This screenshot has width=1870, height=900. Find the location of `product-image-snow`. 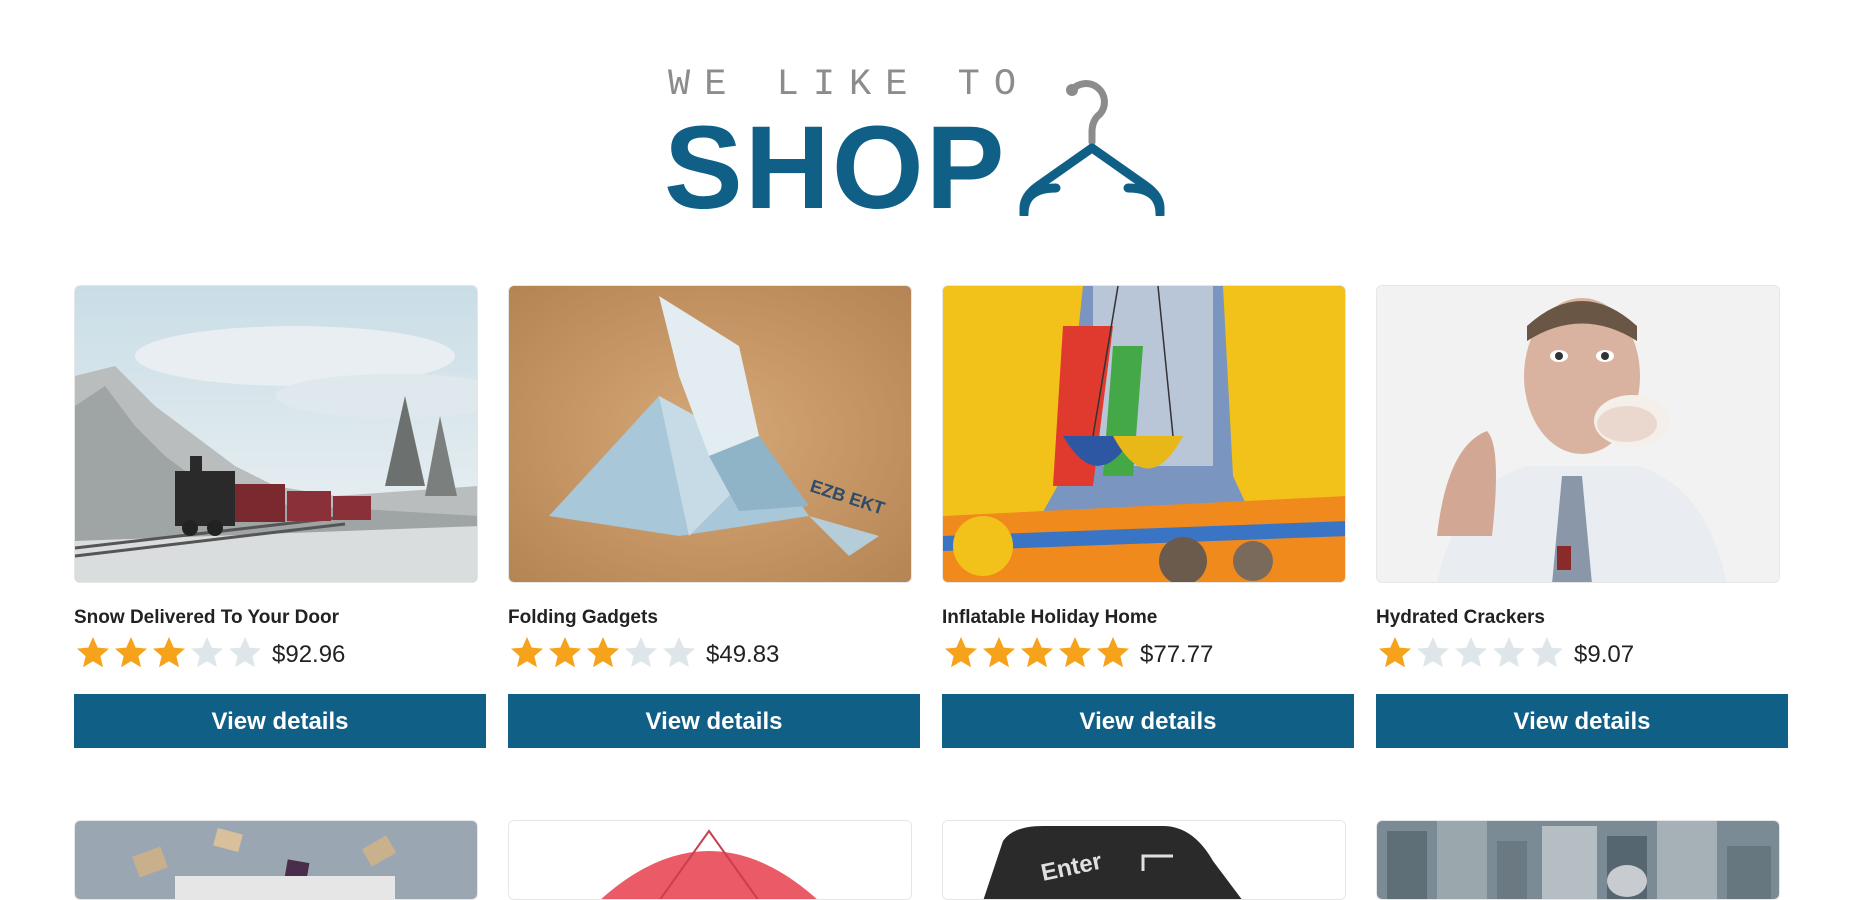

product-image-snow is located at coordinates (276, 434).